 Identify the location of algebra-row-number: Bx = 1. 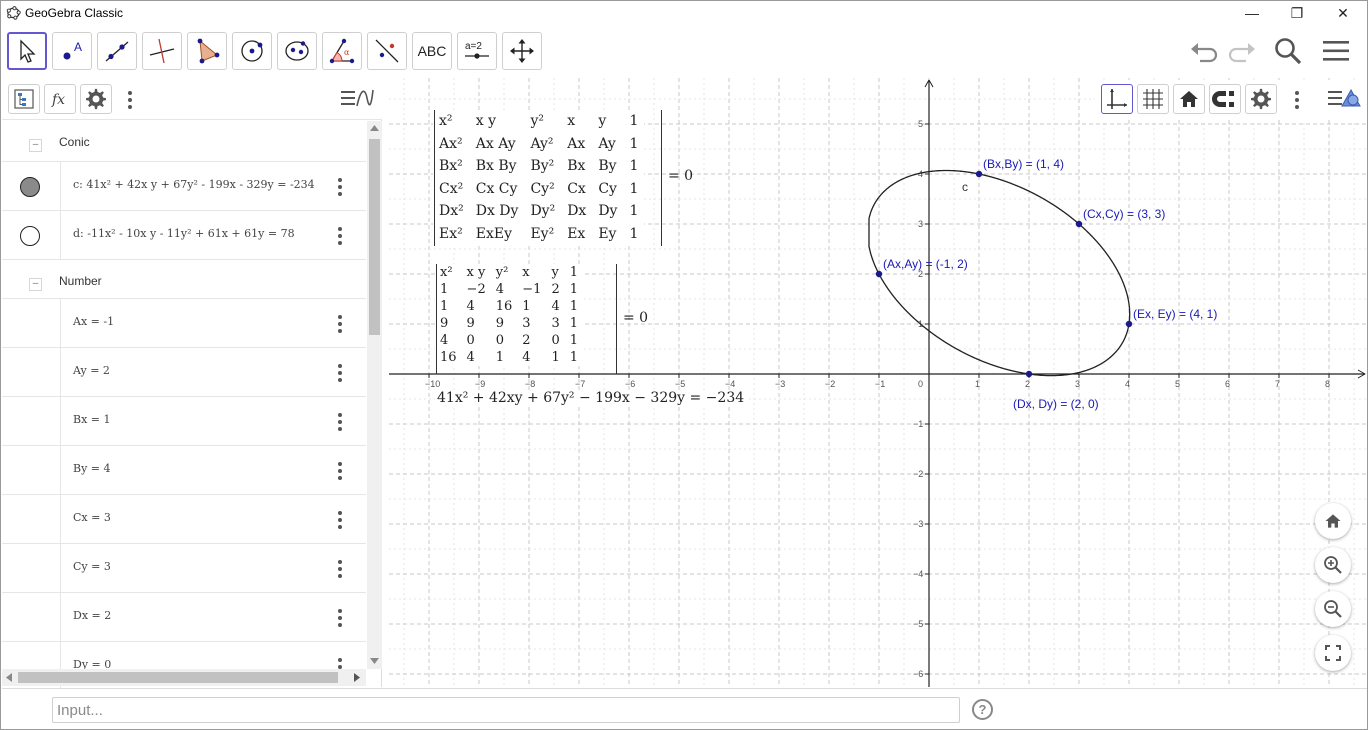
(184, 421).